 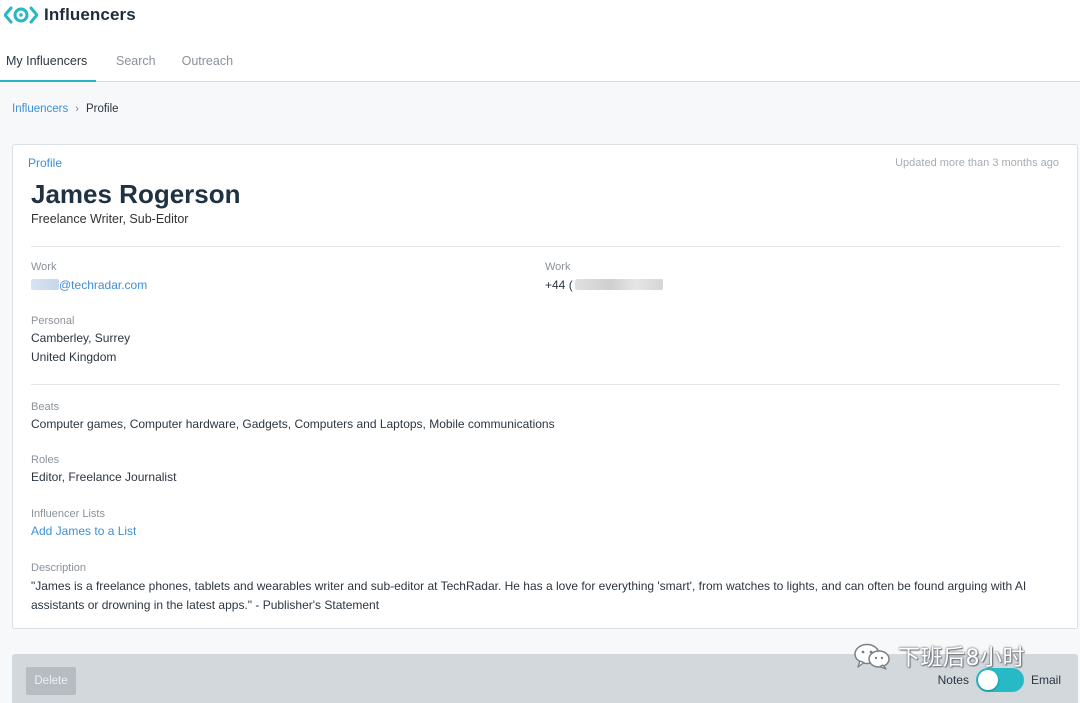 I want to click on add-to-list-link: Add James to a List, so click(x=83, y=531).